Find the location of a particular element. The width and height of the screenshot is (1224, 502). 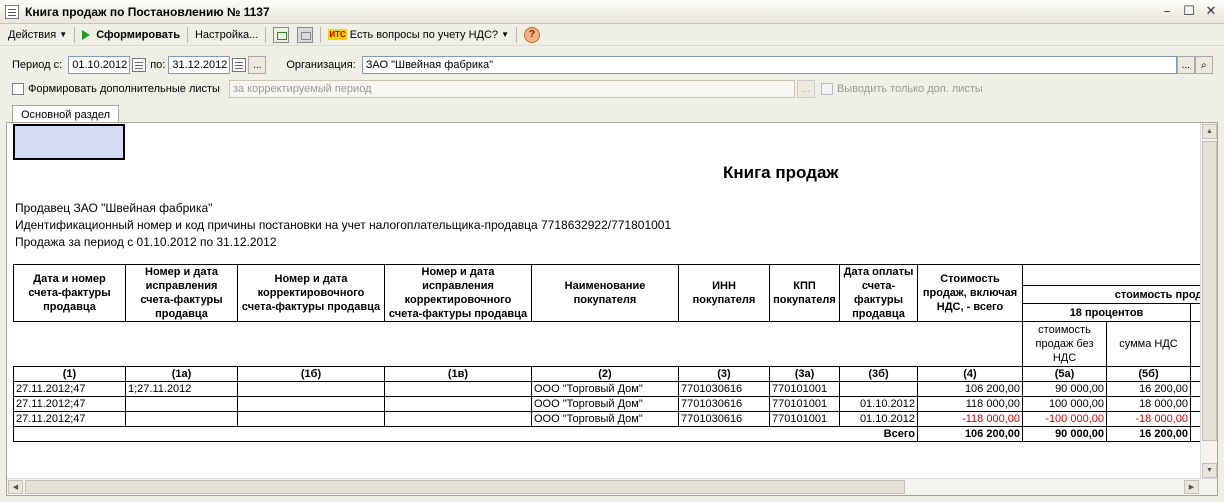

cell-c1a is located at coordinates (181, 419).